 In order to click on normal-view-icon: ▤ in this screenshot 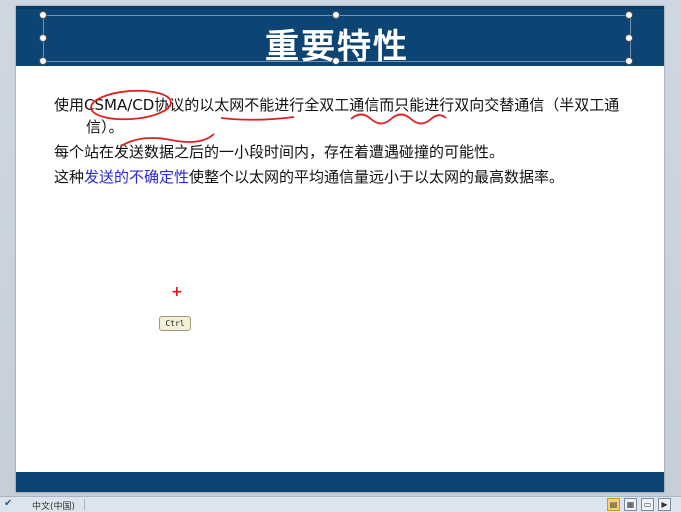, I will do `click(613, 504)`.